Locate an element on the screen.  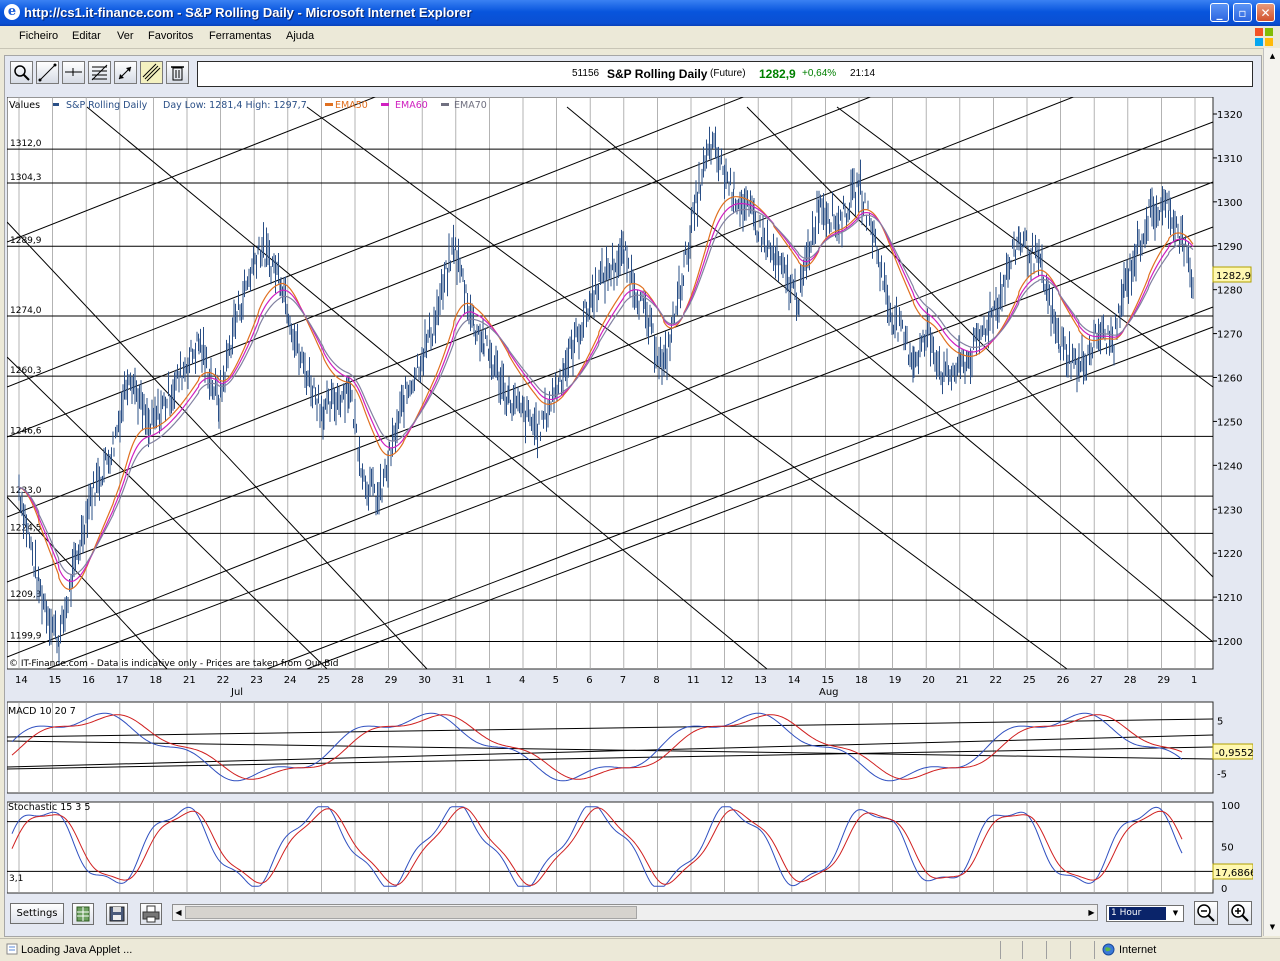
menu-ficheiro: Ficheiro is located at coordinates (38, 36).